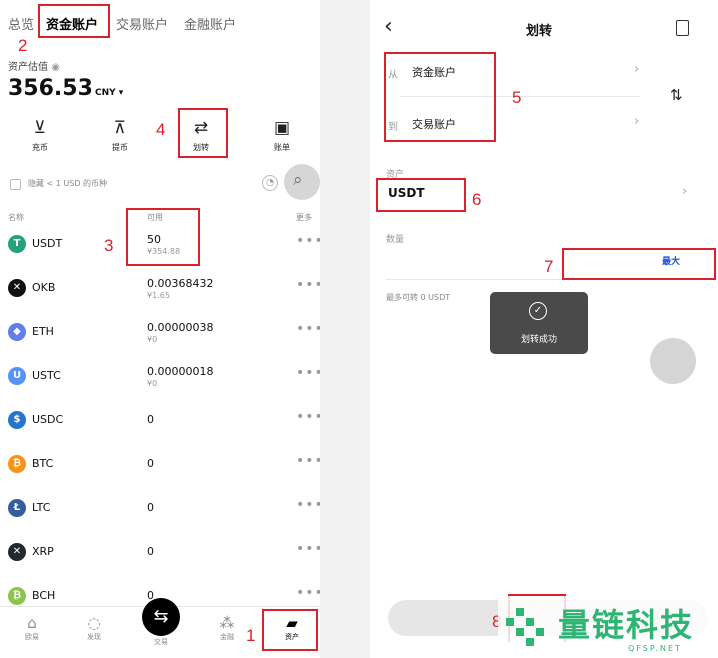 The height and width of the screenshot is (658, 718). I want to click on watermark-logo, so click(525, 627).